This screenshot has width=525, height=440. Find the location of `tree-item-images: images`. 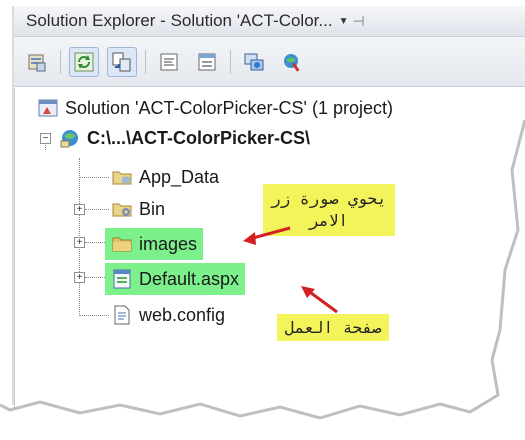

tree-item-images: images is located at coordinates (154, 244).